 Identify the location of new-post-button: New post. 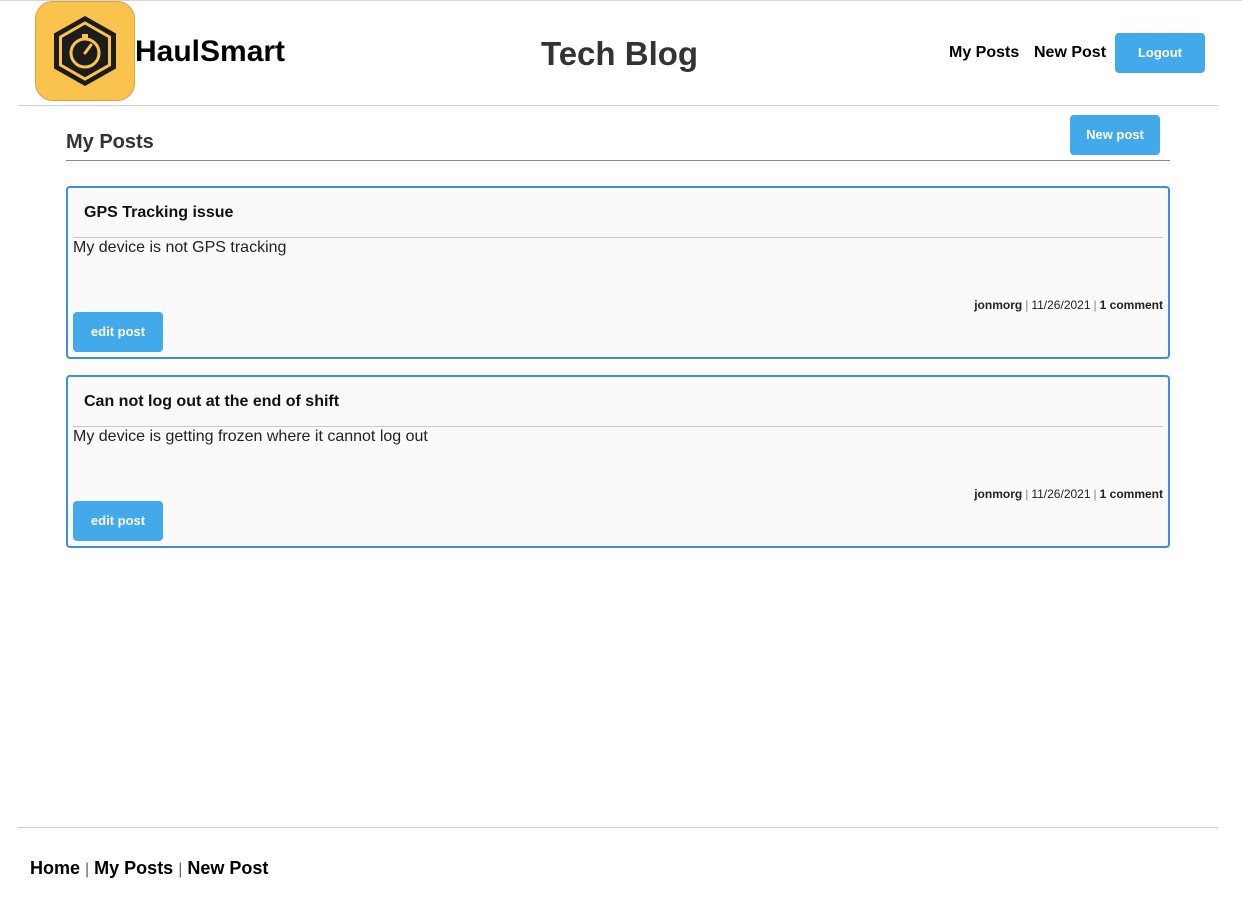
(1115, 135).